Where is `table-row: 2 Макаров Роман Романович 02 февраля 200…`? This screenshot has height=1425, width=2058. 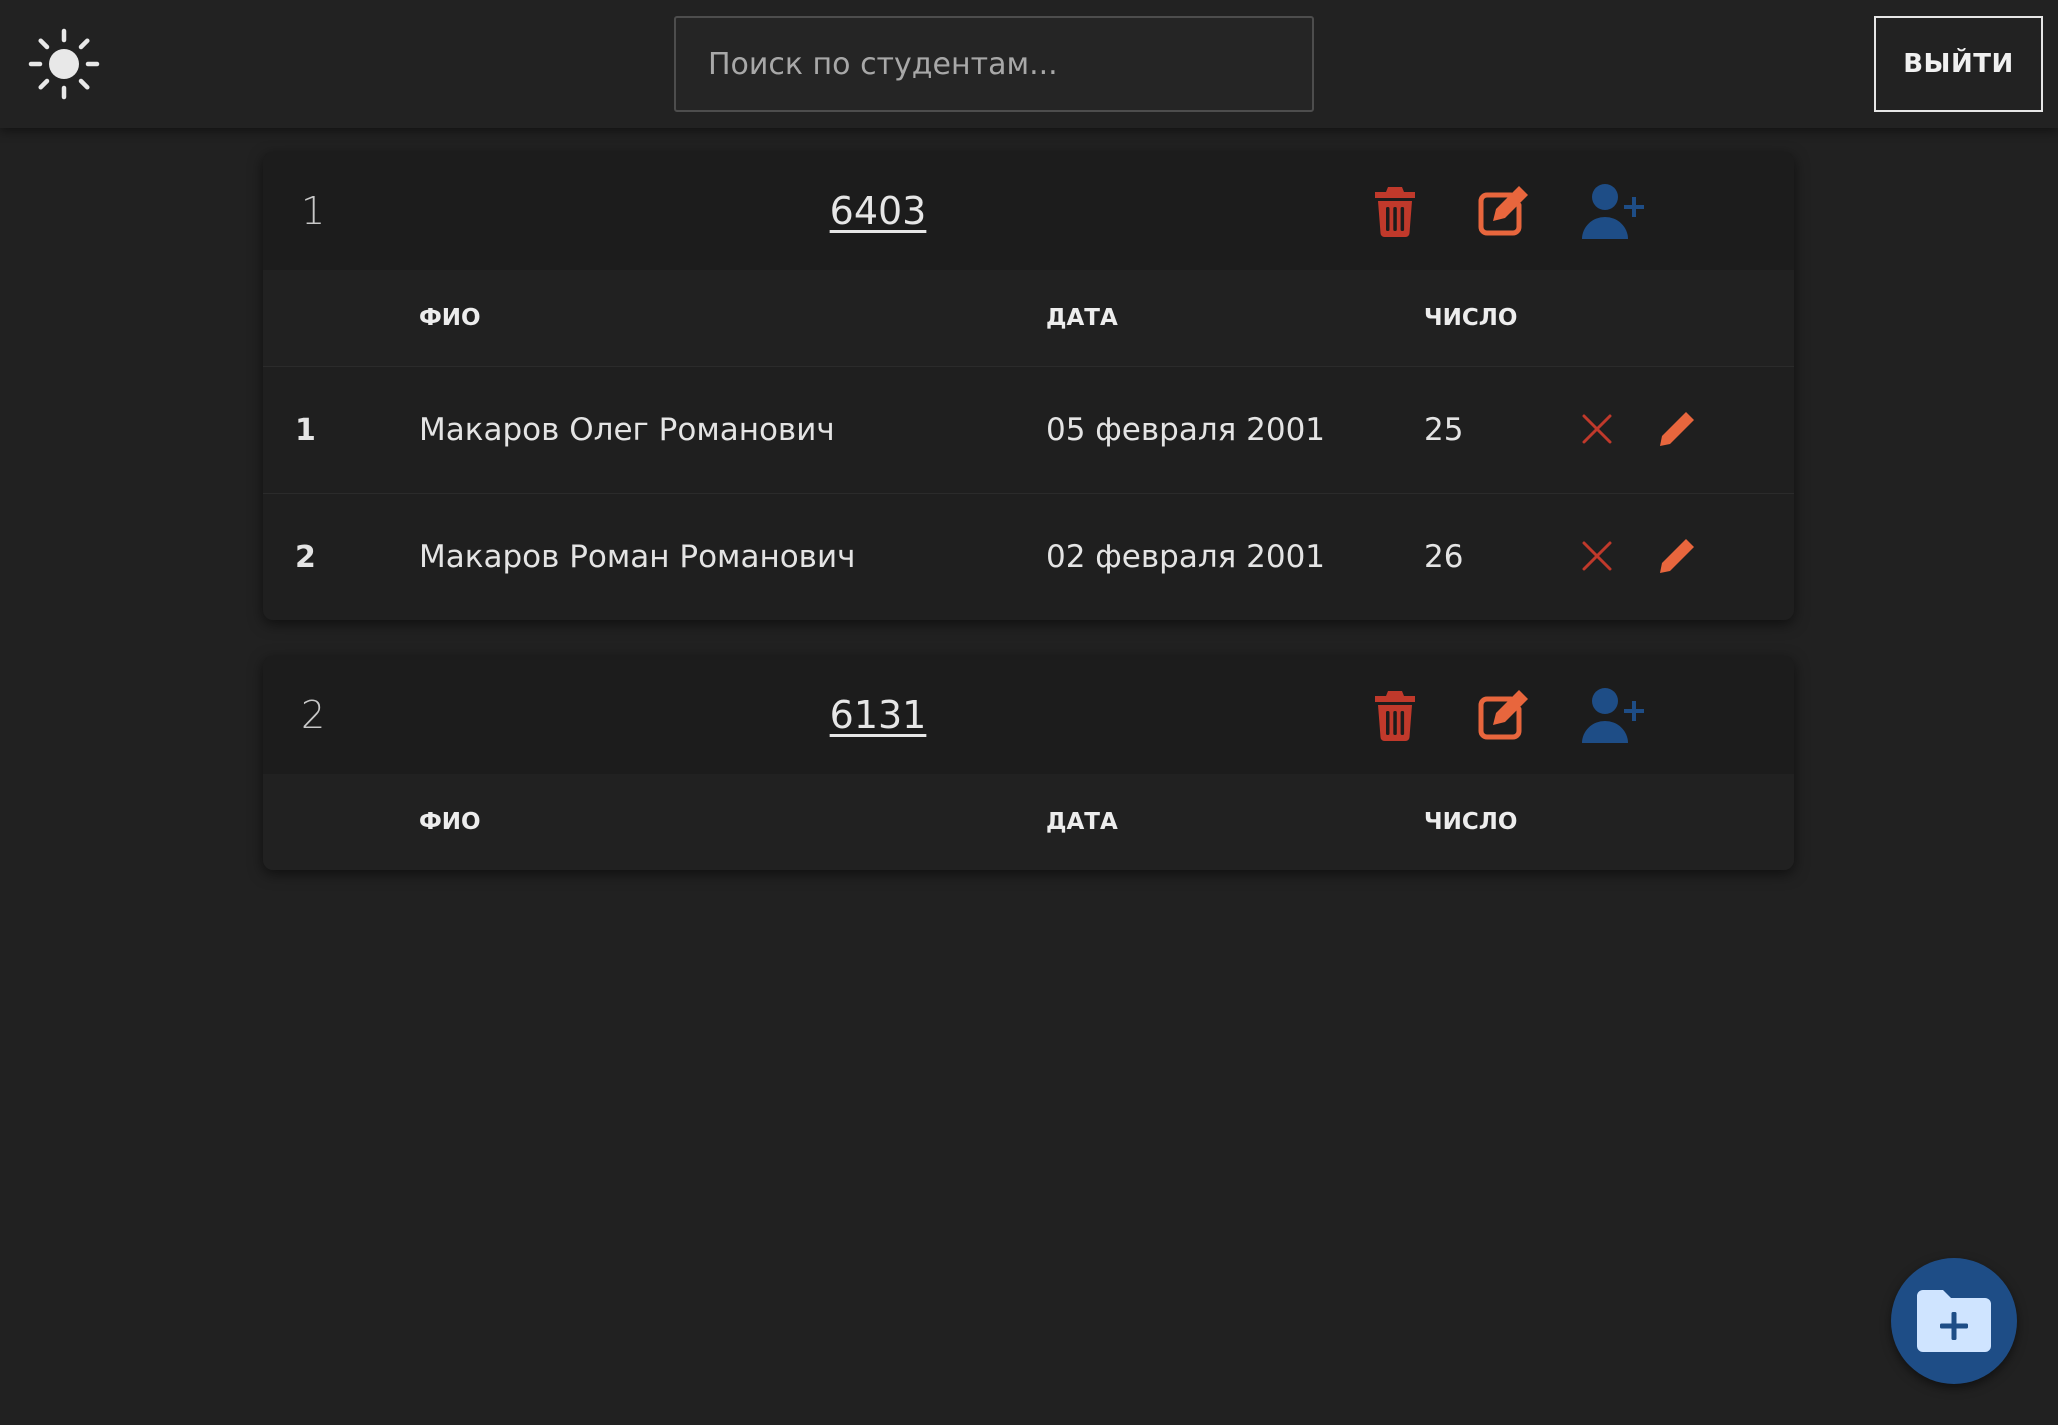
table-row: 2 Макаров Роман Романович 02 февраля 200… is located at coordinates (1028, 556).